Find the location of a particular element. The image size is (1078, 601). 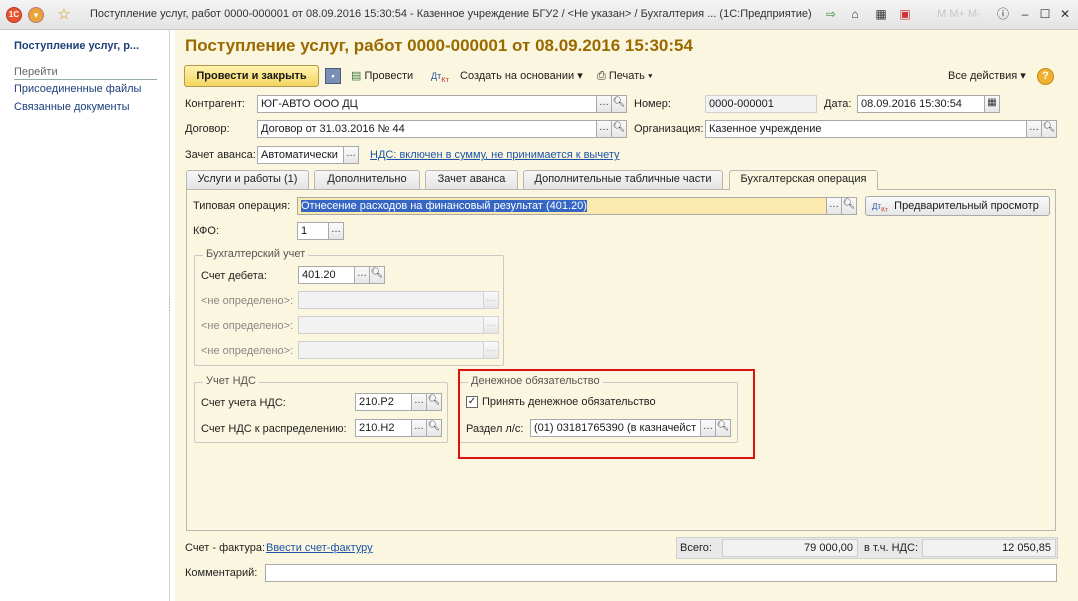

counterparty-field: ЮГ-АВТО ООО ДЦ is located at coordinates (427, 104).